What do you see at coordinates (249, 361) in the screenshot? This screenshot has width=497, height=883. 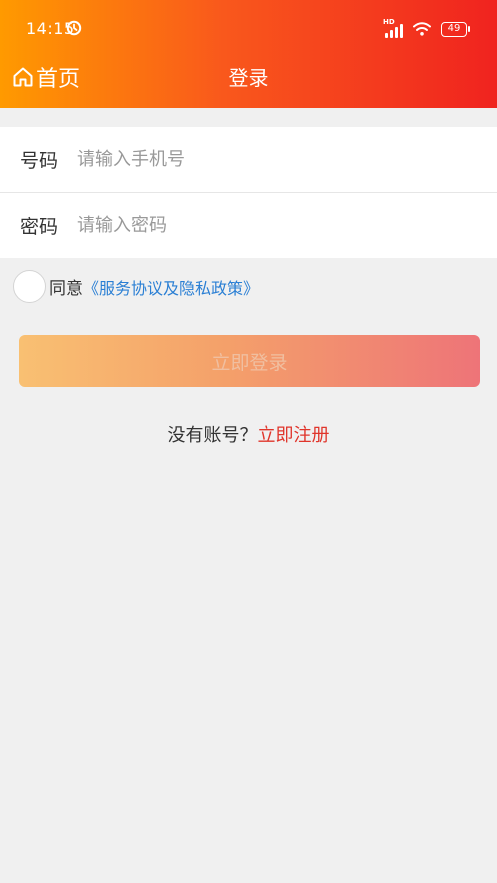 I see `login-button: 立即登录` at bounding box center [249, 361].